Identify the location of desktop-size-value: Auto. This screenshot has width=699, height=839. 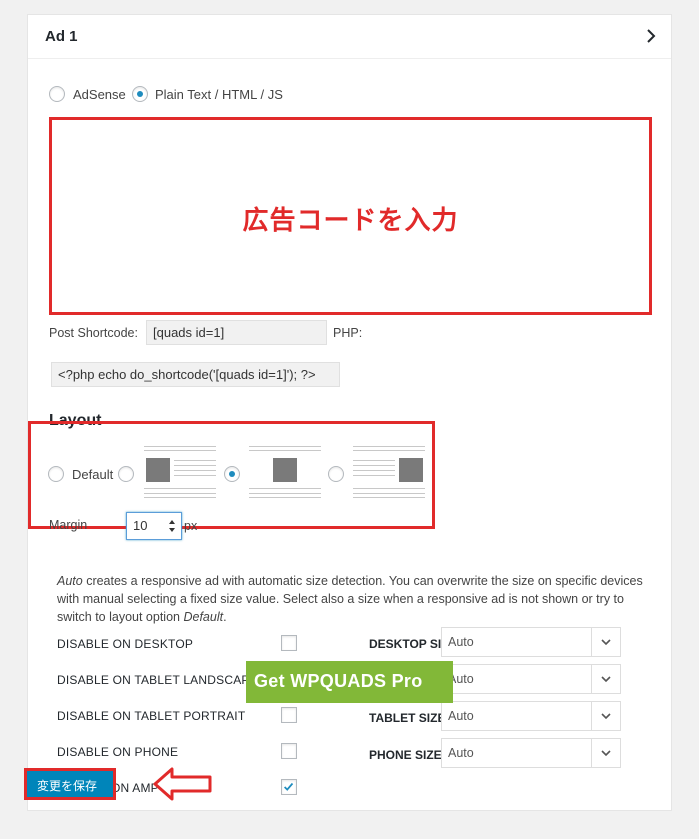
(461, 642).